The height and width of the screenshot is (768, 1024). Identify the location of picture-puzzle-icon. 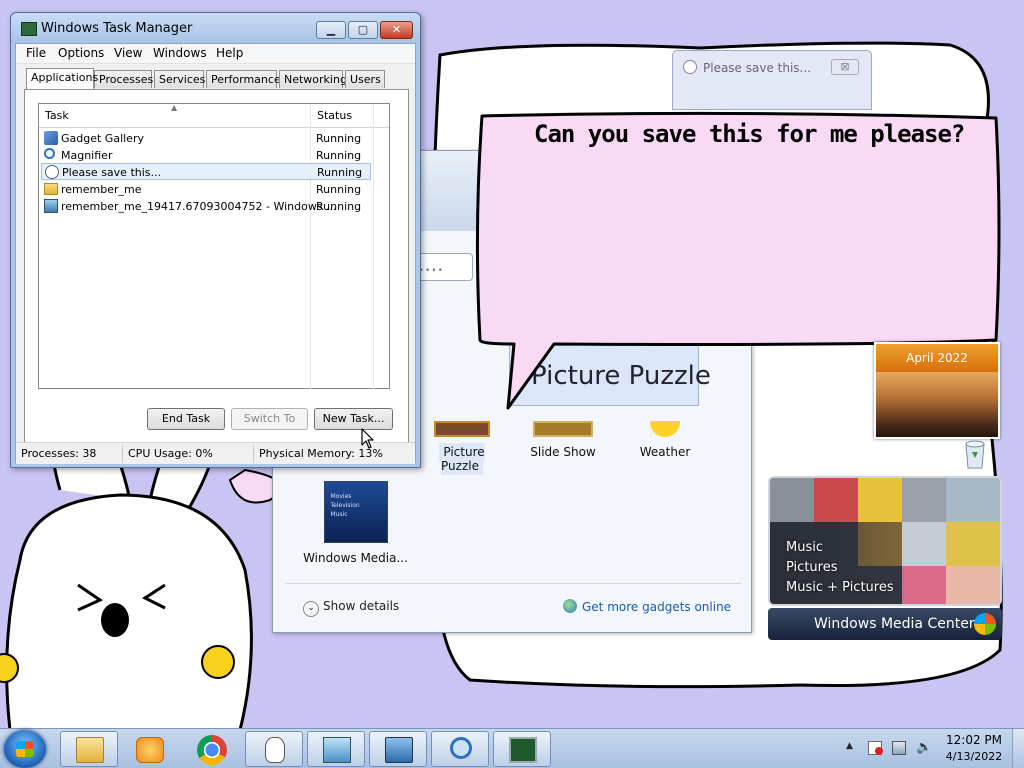
(462, 429).